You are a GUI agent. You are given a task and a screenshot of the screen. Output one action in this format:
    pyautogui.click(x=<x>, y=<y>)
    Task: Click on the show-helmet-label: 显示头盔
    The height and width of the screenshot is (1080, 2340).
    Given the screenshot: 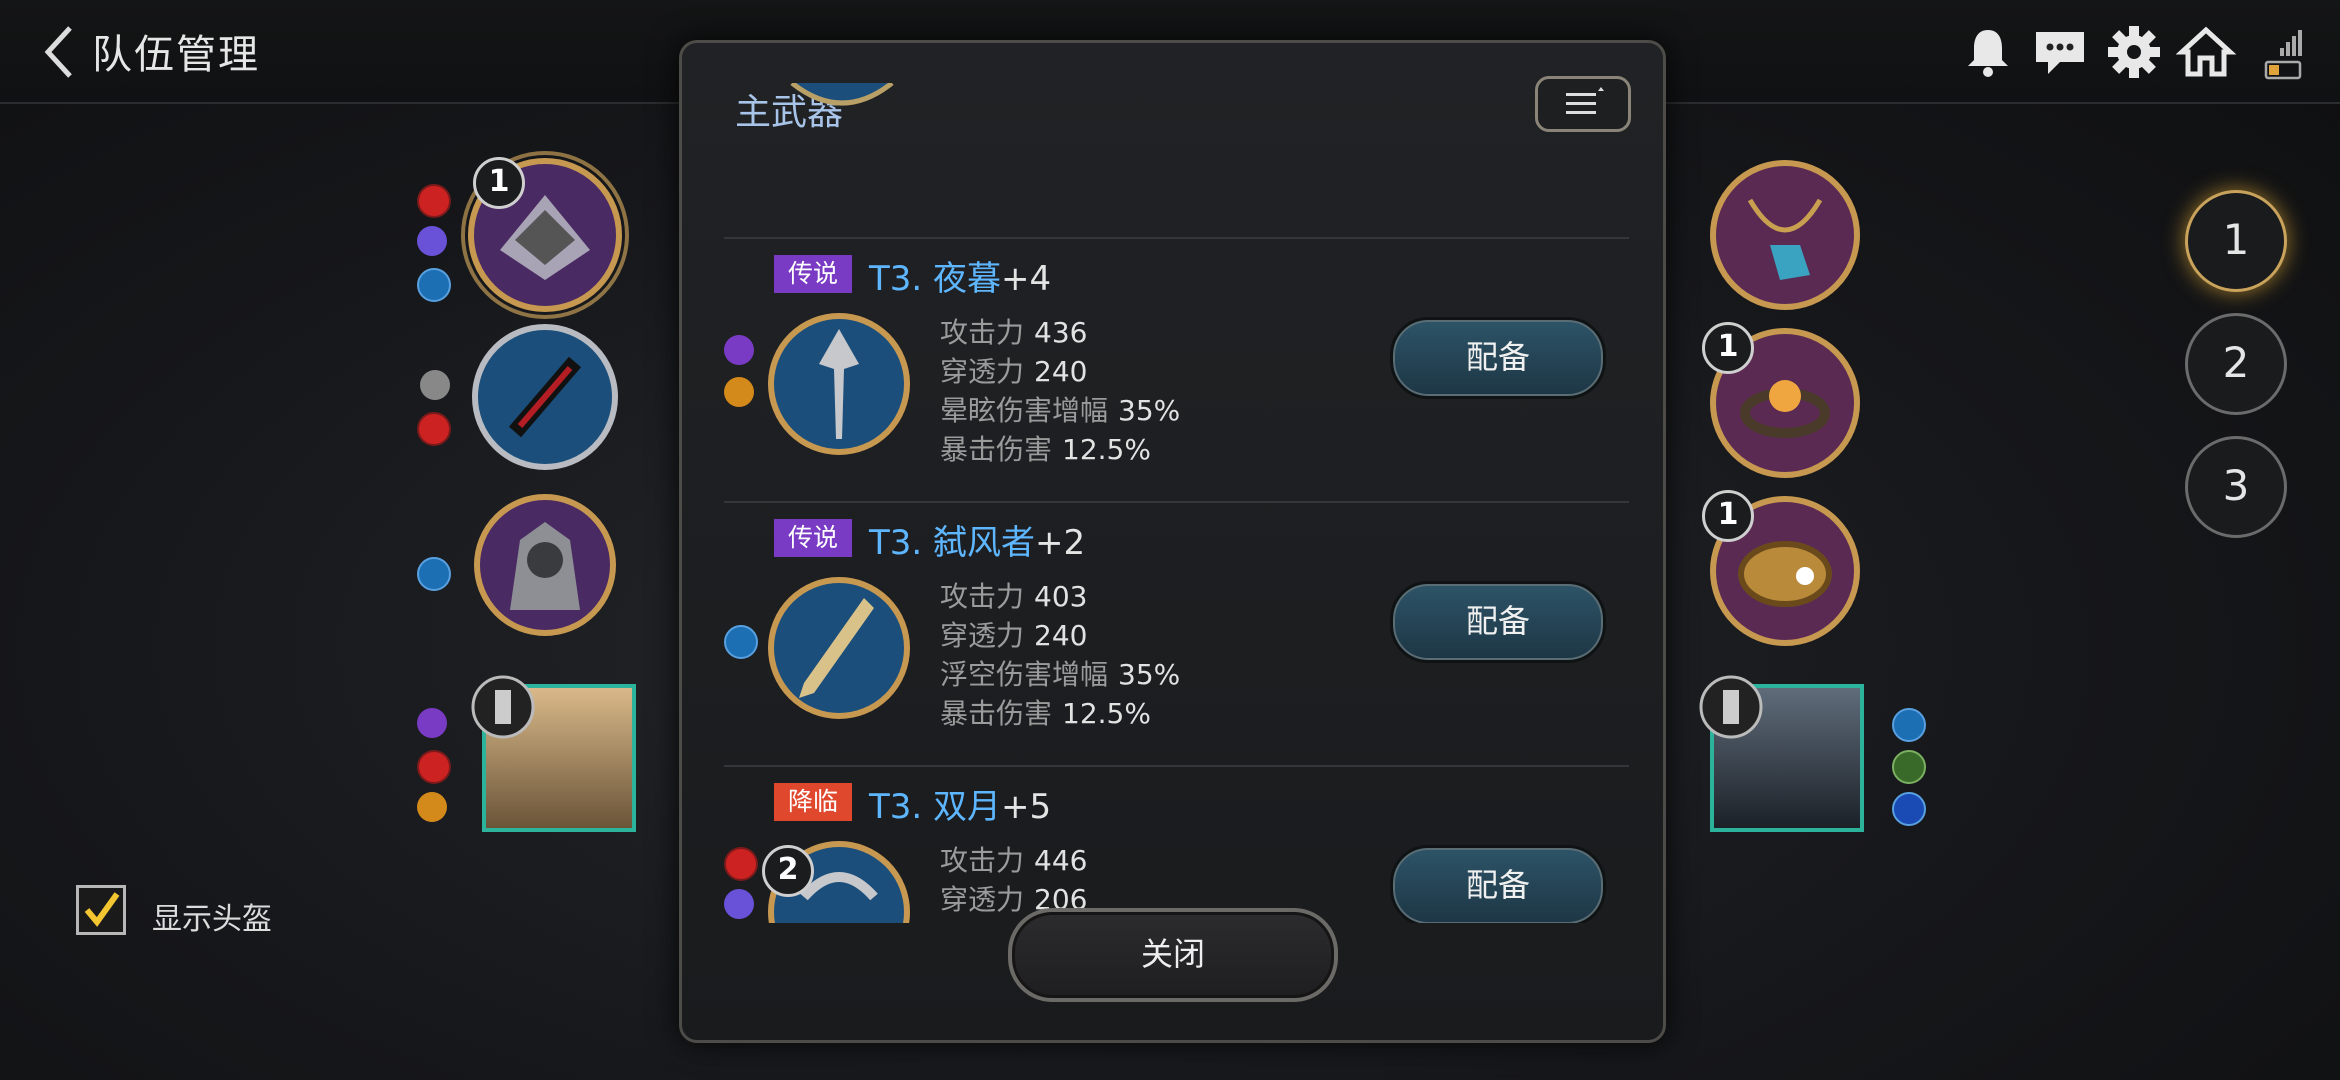 What is the action you would take?
    pyautogui.click(x=212, y=919)
    